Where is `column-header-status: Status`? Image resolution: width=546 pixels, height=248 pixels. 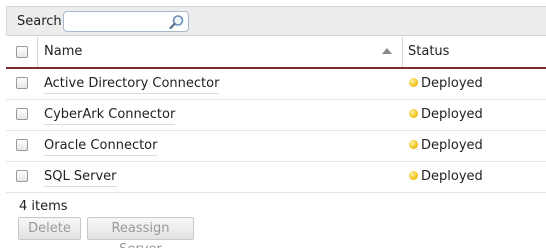
column-header-status: Status is located at coordinates (474, 52).